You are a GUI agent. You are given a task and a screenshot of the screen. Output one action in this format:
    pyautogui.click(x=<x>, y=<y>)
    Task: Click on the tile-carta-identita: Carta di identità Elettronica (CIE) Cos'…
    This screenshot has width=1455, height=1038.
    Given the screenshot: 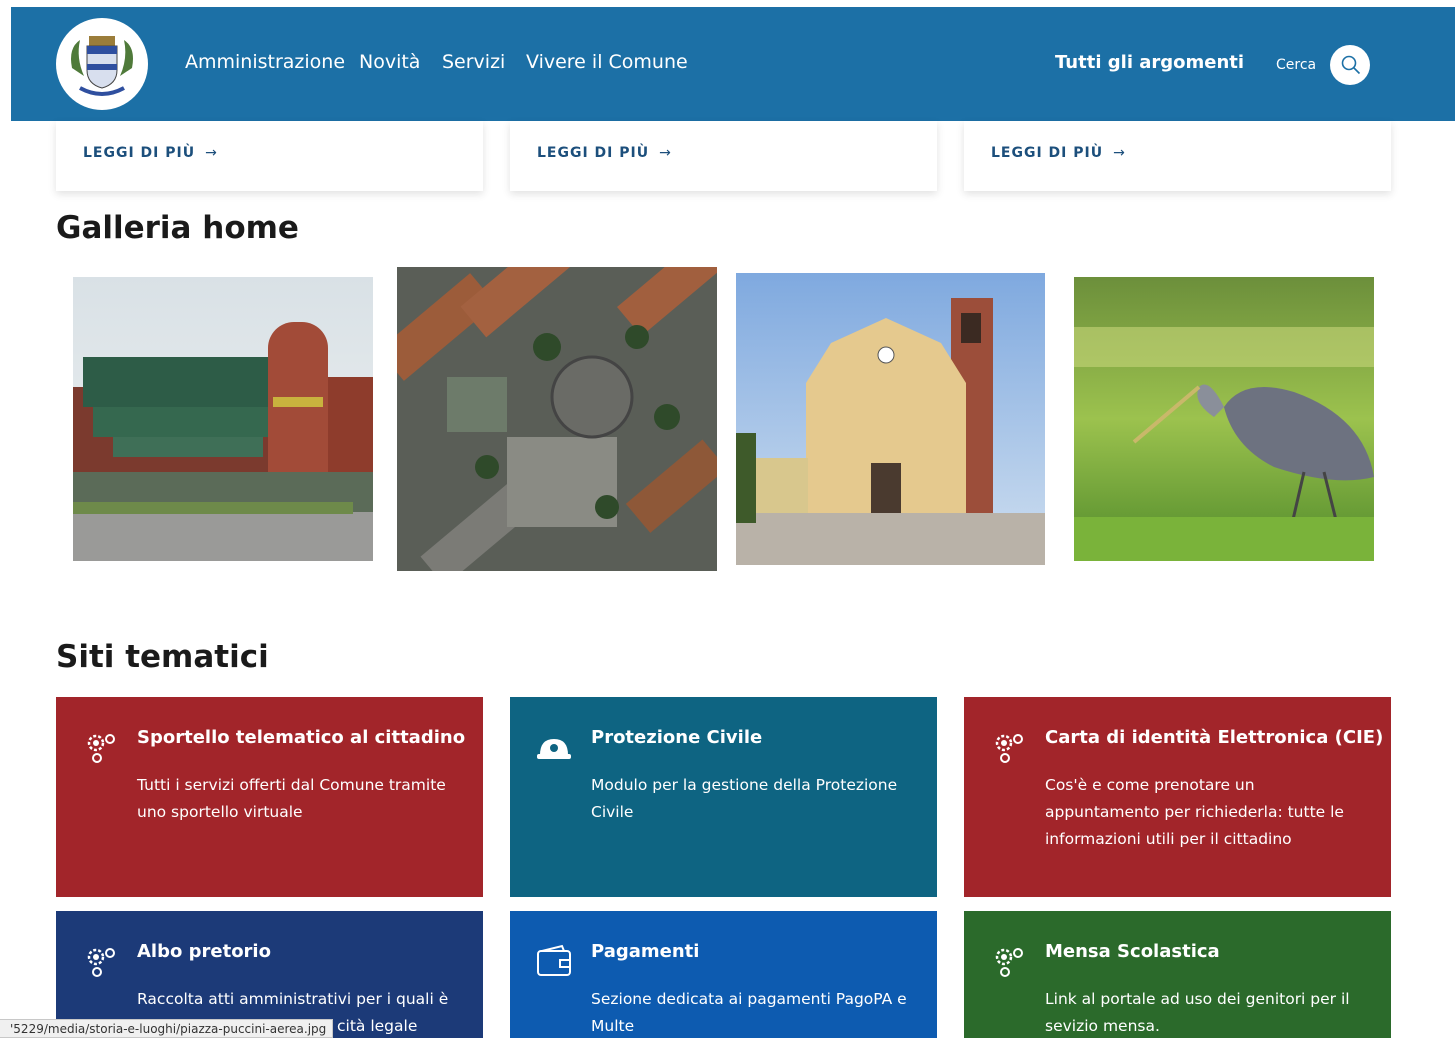 What is the action you would take?
    pyautogui.click(x=1177, y=797)
    